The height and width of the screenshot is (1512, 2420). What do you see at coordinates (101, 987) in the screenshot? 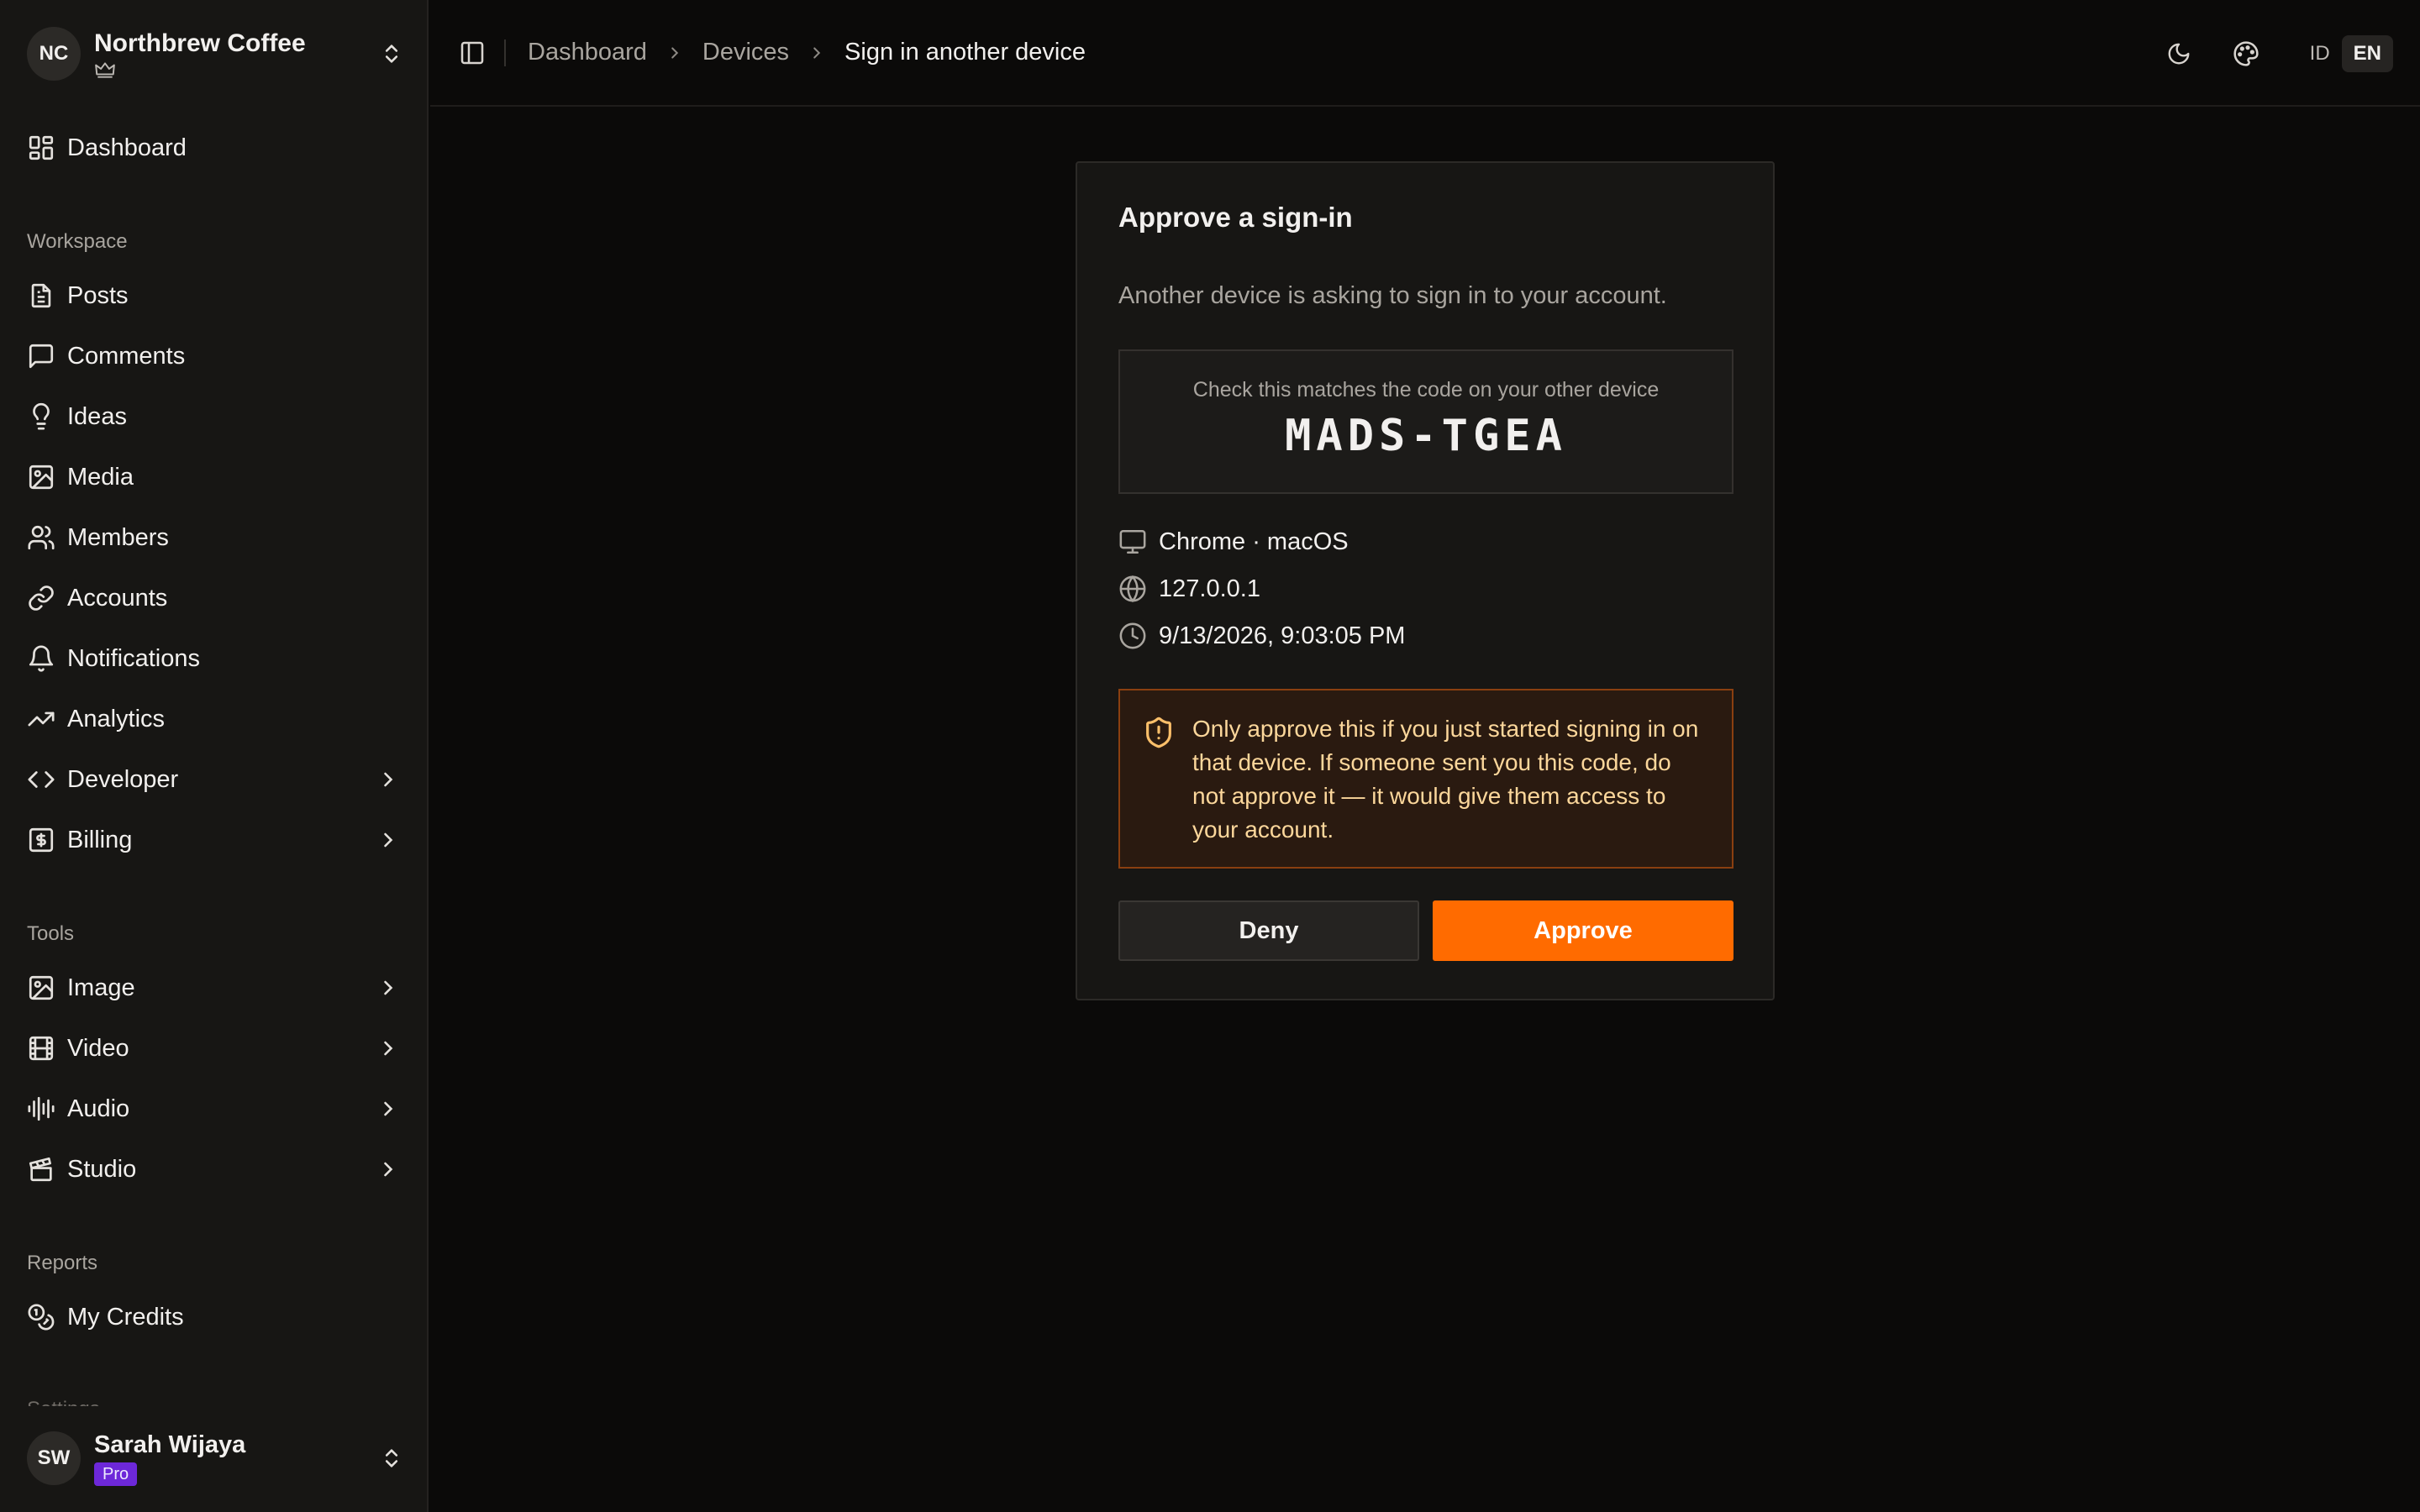
I see `sidebar-item-label: Image` at bounding box center [101, 987].